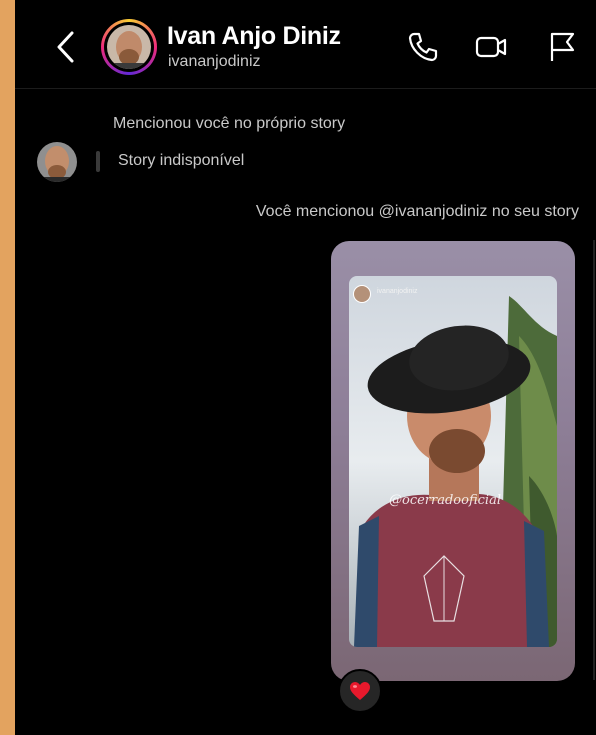 This screenshot has width=596, height=735. Describe the element at coordinates (491, 47) in the screenshot. I see `video-camera-icon` at that location.